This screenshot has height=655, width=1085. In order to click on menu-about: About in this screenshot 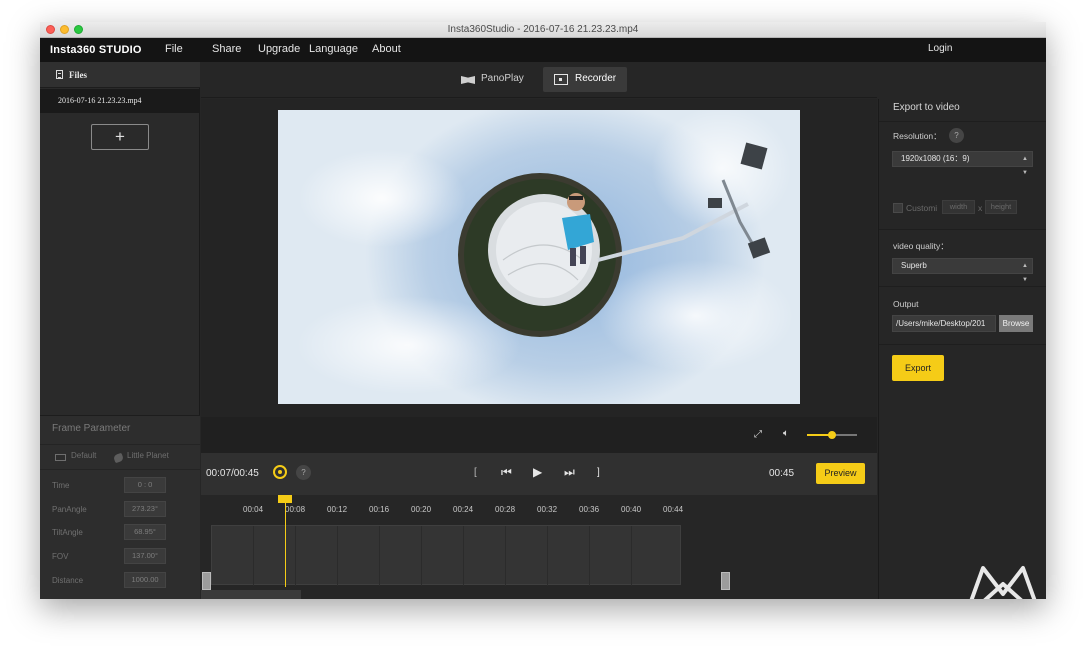, I will do `click(386, 49)`.